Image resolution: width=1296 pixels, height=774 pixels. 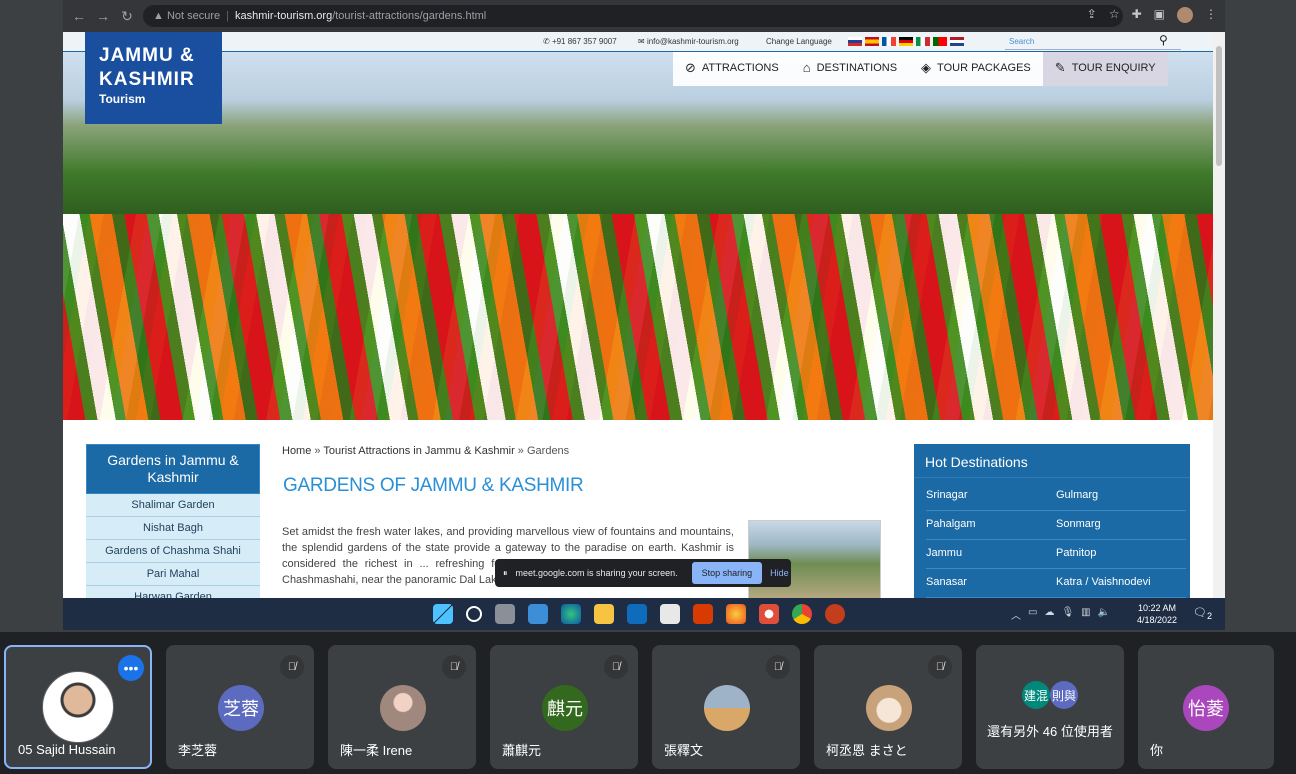 What do you see at coordinates (1163, 40) in the screenshot?
I see `search-icon: ⚲` at bounding box center [1163, 40].